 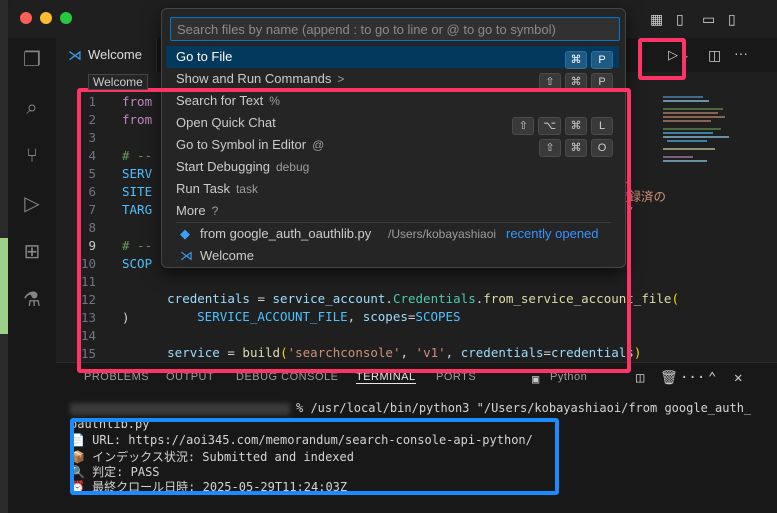 I want to click on desktop-window-edge, so click(x=4, y=286).